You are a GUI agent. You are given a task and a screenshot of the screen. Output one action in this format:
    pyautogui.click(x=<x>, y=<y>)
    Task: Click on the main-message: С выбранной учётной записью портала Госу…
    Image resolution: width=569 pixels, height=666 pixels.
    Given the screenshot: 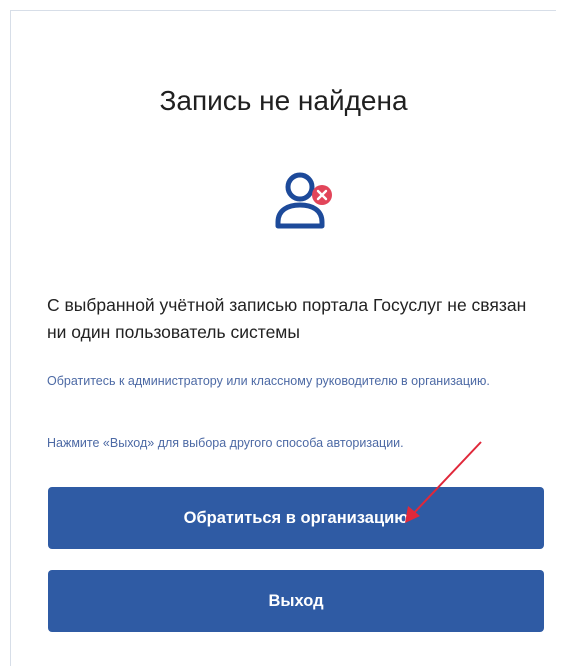 What is the action you would take?
    pyautogui.click(x=287, y=318)
    